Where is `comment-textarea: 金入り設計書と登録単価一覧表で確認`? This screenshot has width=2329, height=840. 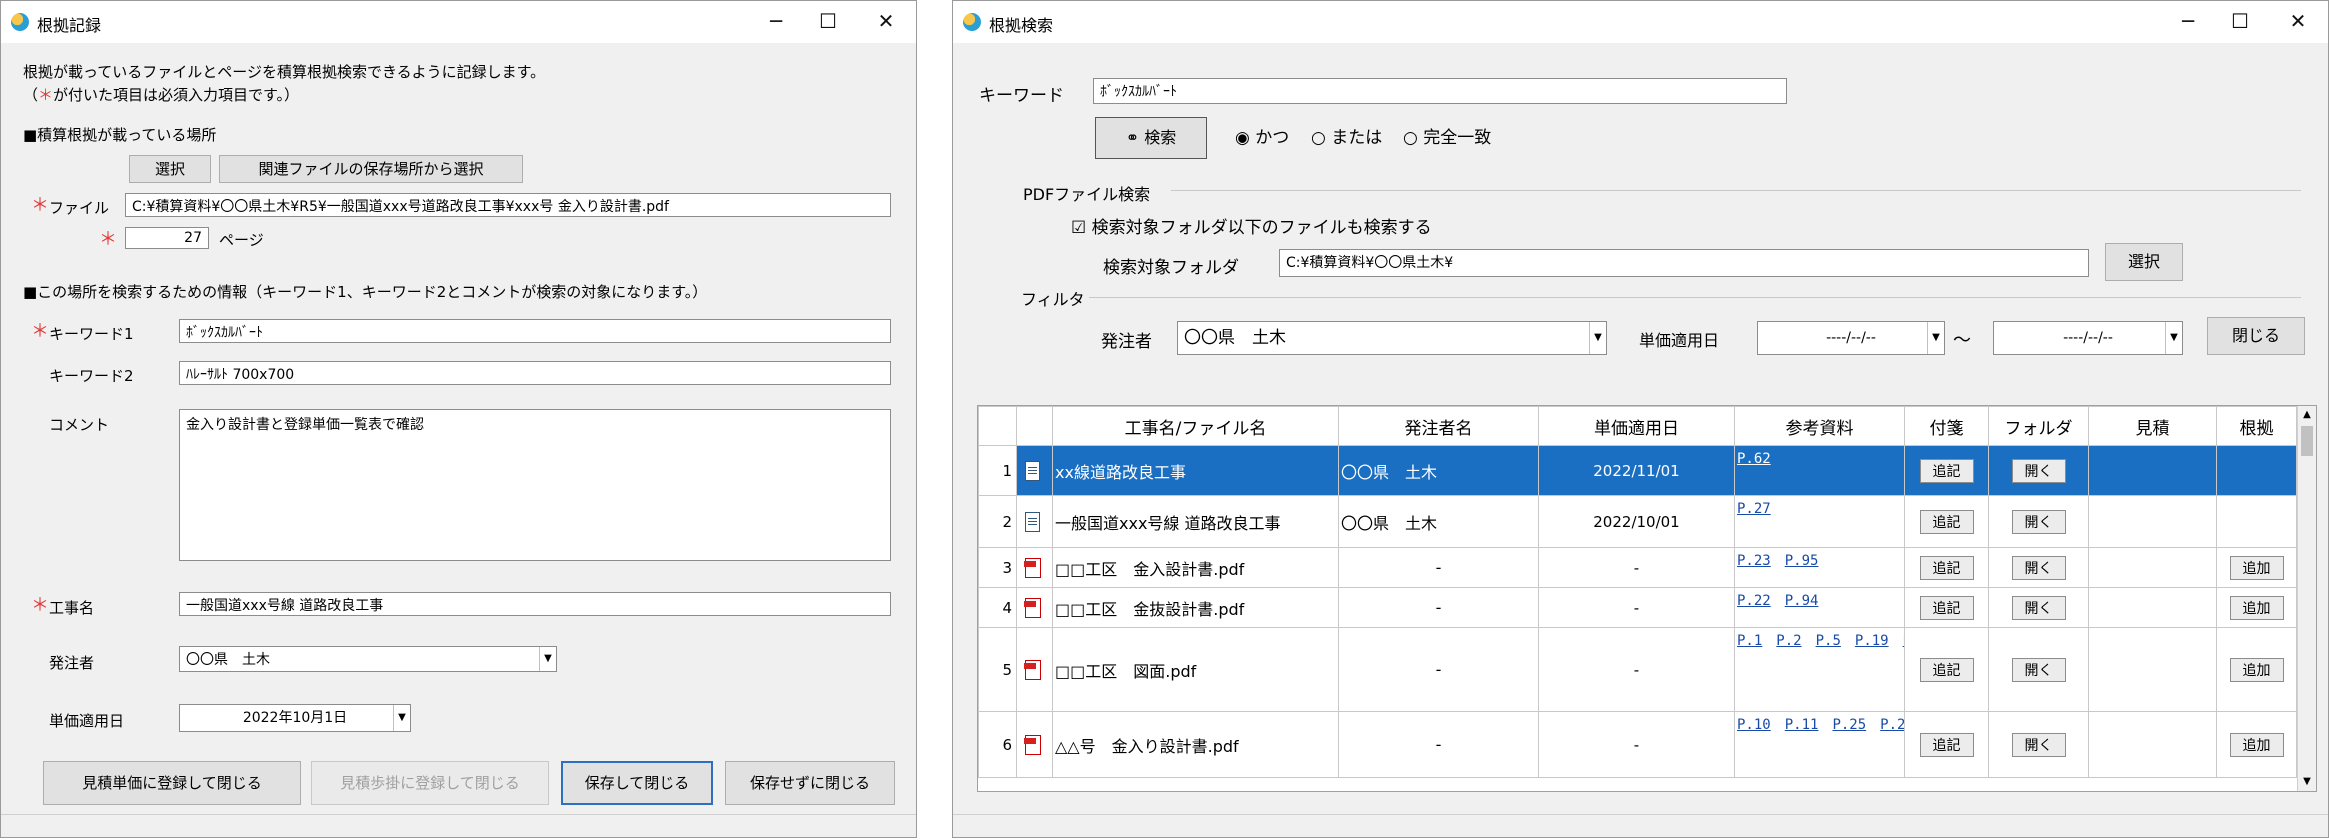 comment-textarea: 金入り設計書と登録単価一覧表で確認 is located at coordinates (535, 485).